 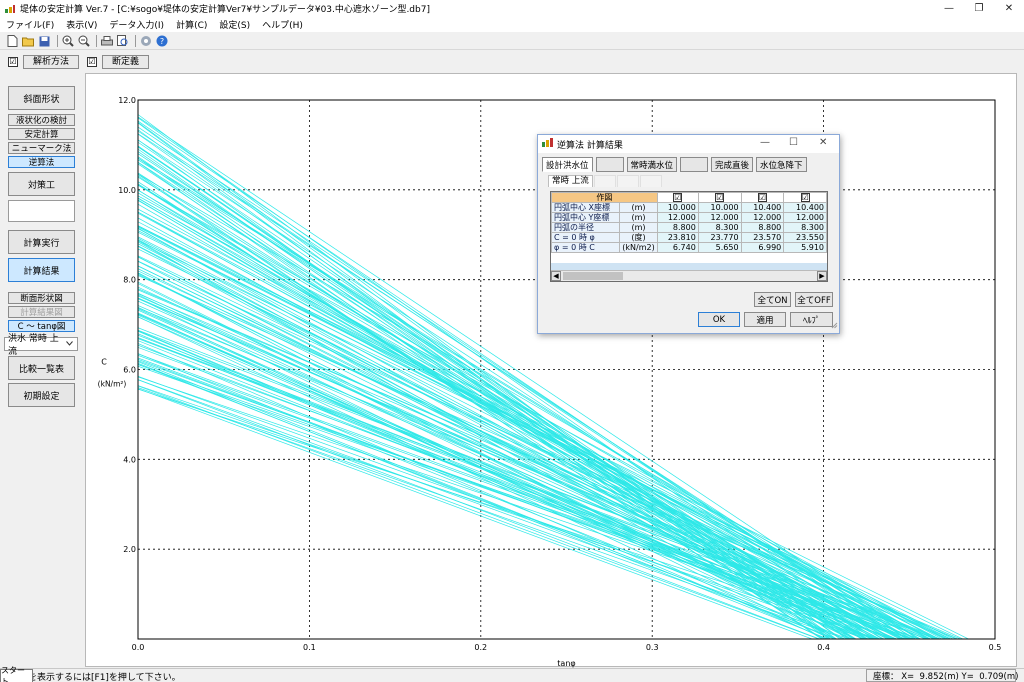 I want to click on reverse-analysis-button: 逆算法, so click(x=41, y=162).